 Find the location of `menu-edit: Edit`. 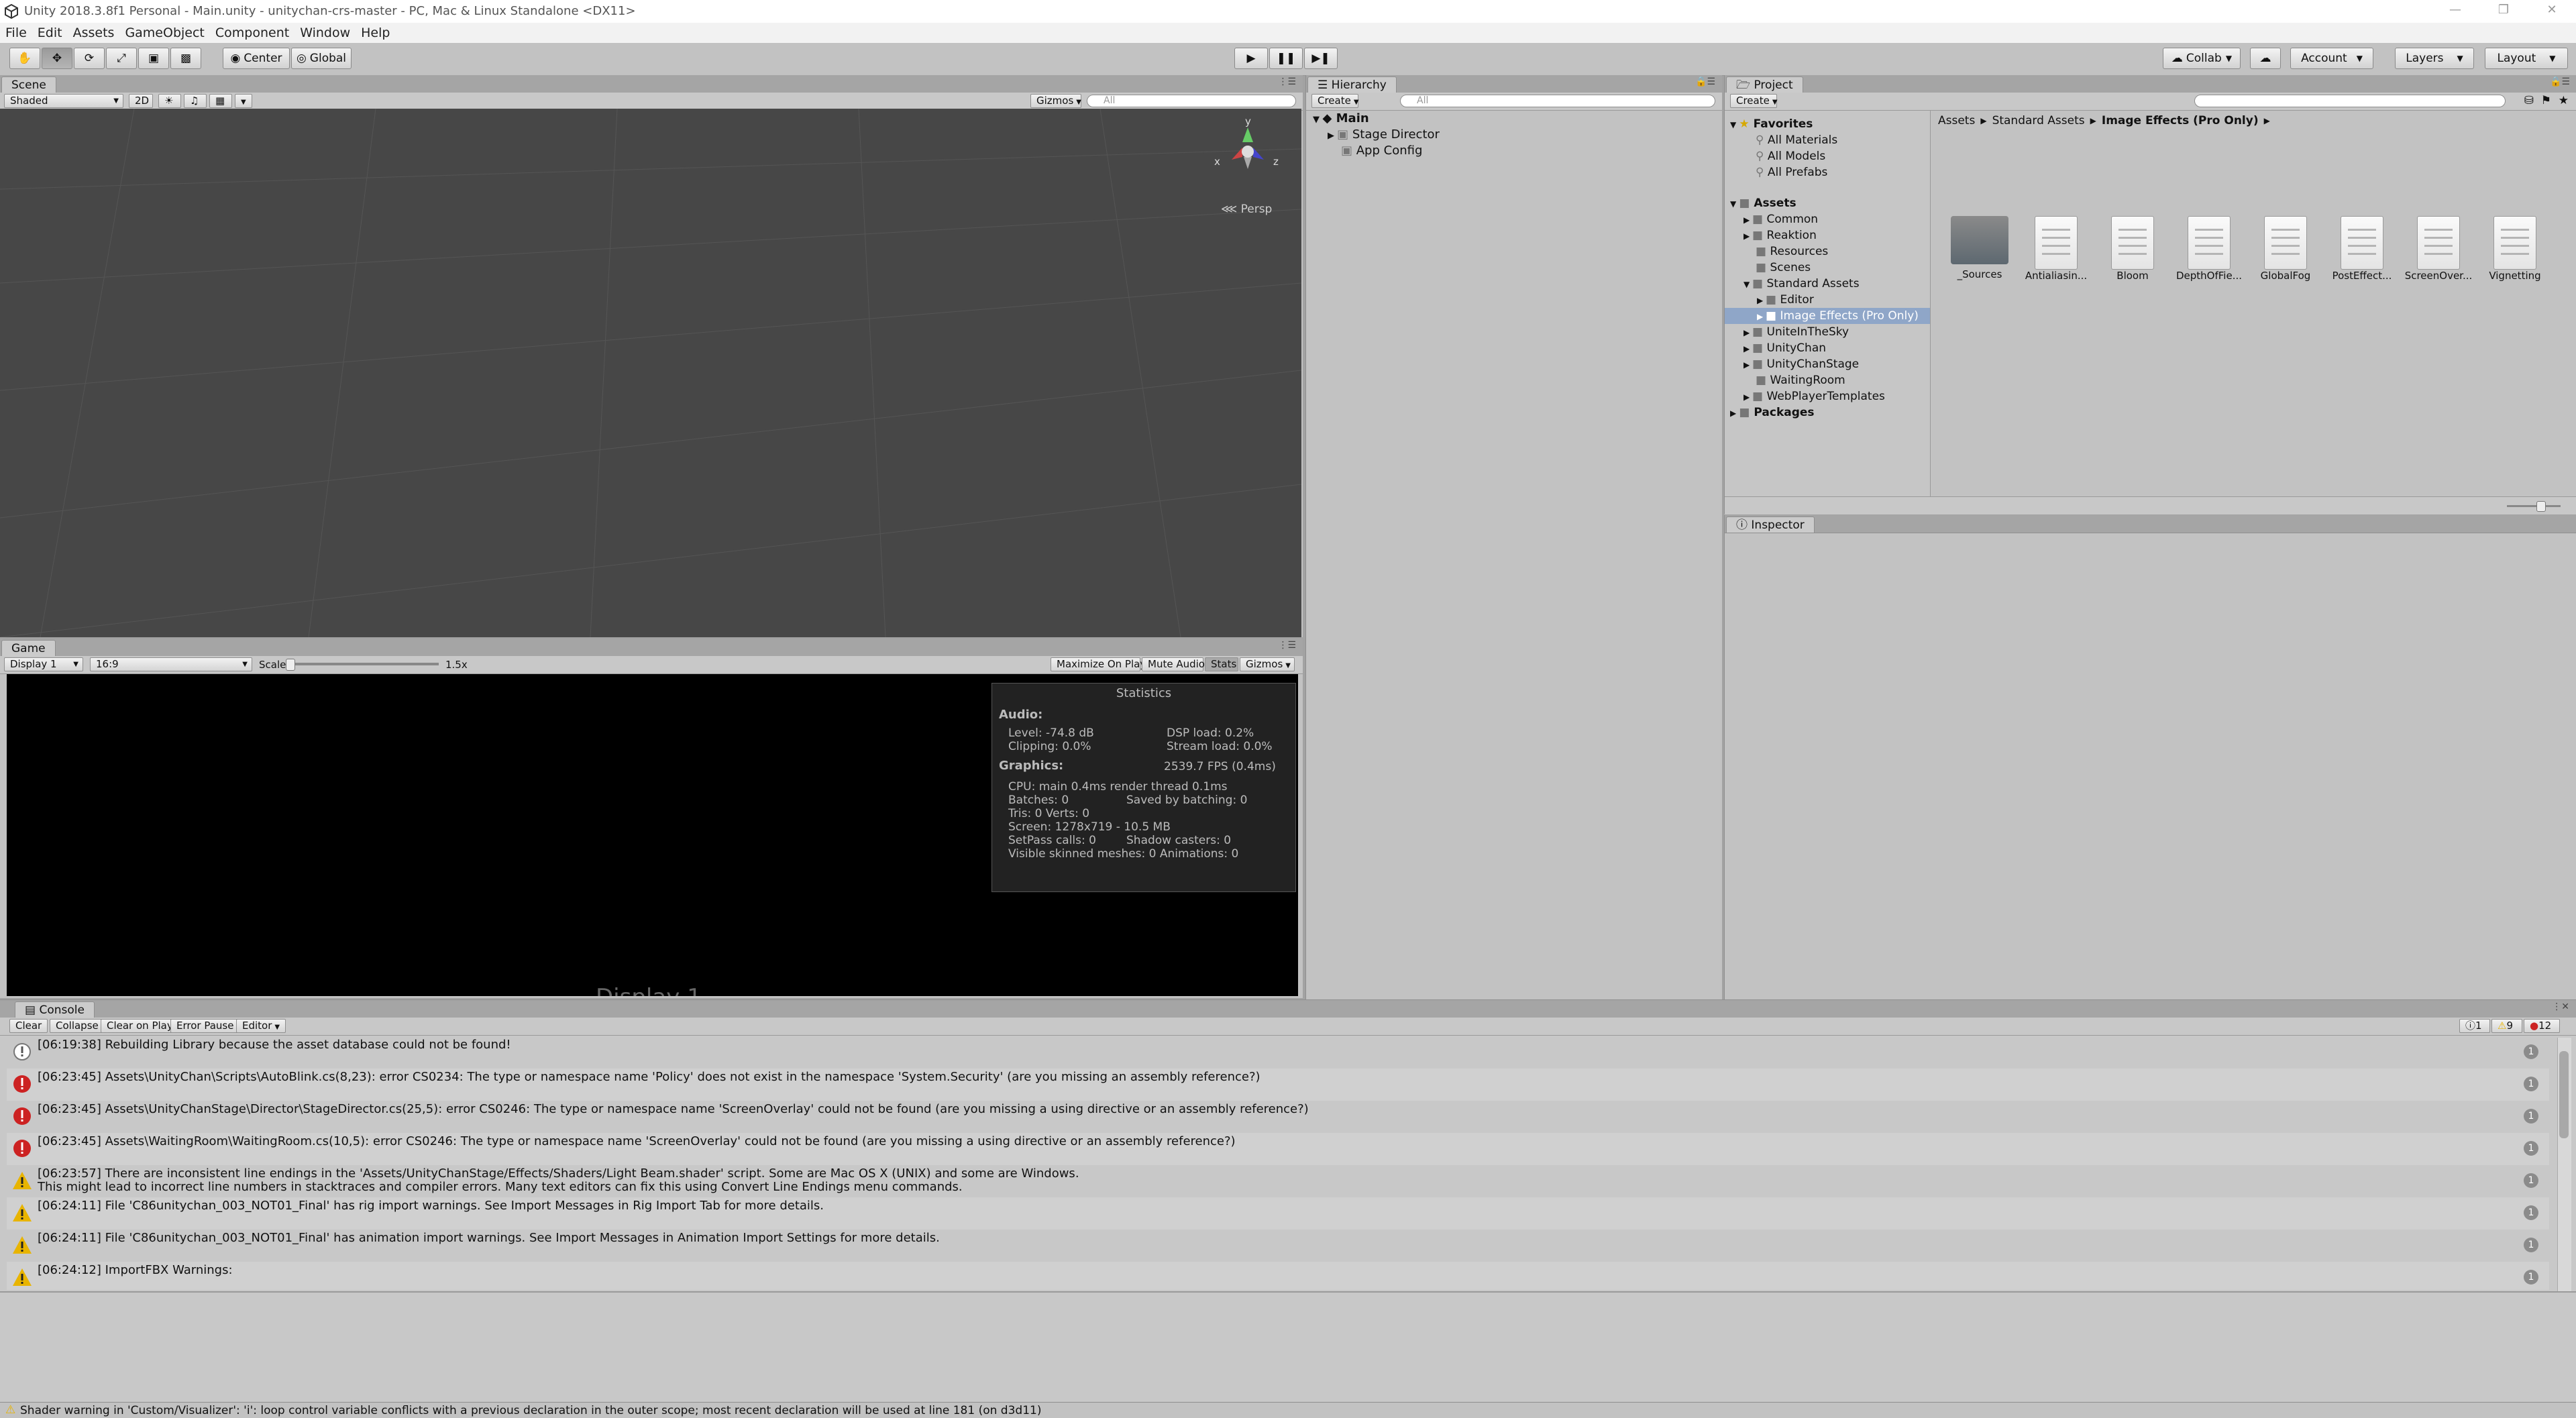

menu-edit: Edit is located at coordinates (50, 32).